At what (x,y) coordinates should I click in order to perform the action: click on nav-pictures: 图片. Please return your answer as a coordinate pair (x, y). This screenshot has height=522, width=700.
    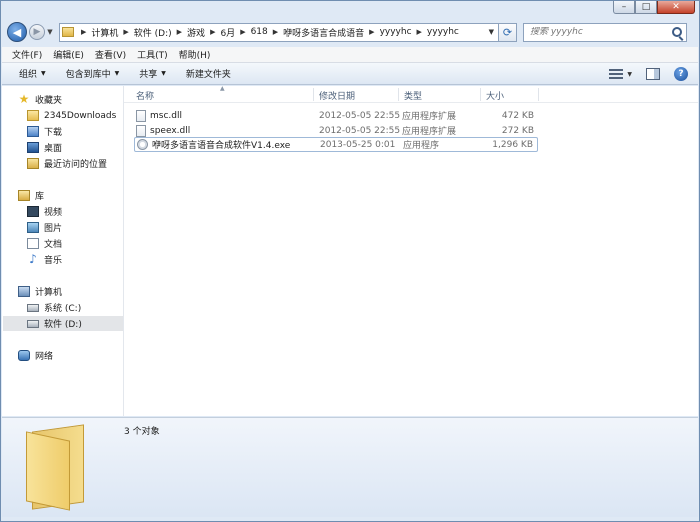
    Looking at the image, I should click on (75, 227).